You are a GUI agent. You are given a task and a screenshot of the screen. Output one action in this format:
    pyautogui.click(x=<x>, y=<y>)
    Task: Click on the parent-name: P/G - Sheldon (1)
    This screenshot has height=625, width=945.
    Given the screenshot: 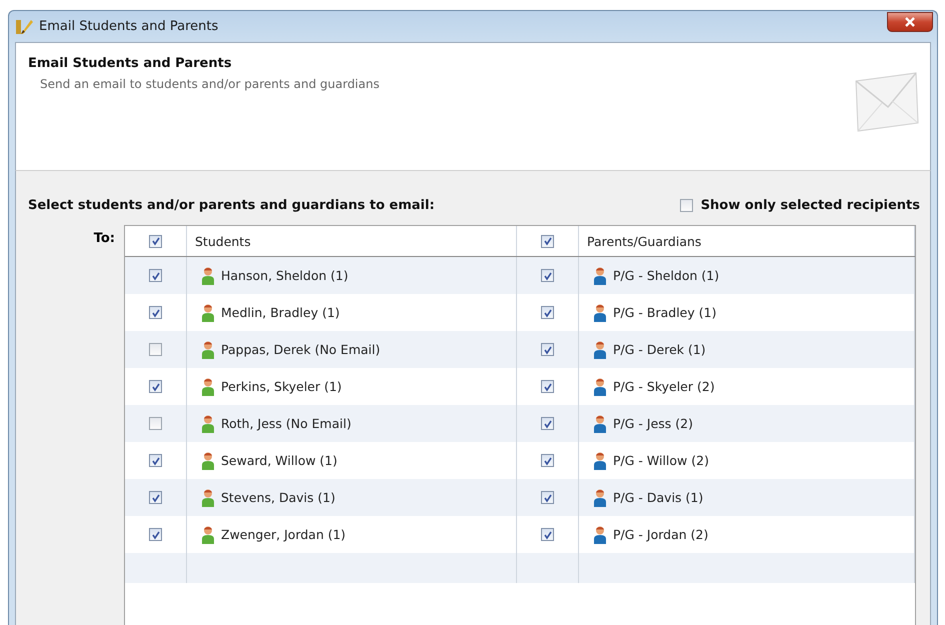 What is the action you would take?
    pyautogui.click(x=666, y=275)
    